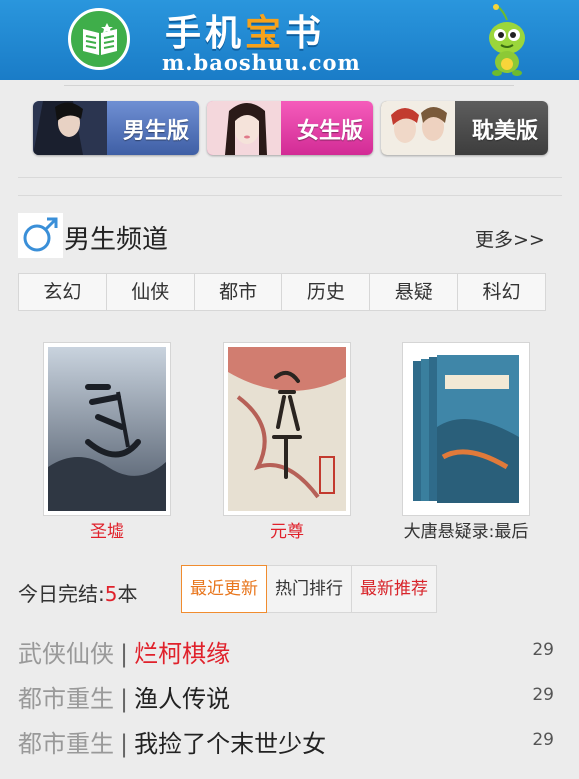 Image resolution: width=579 pixels, height=779 pixels. Describe the element at coordinates (287, 699) in the screenshot. I see `list-item: 都市重生 | 渔人传说 29` at that location.